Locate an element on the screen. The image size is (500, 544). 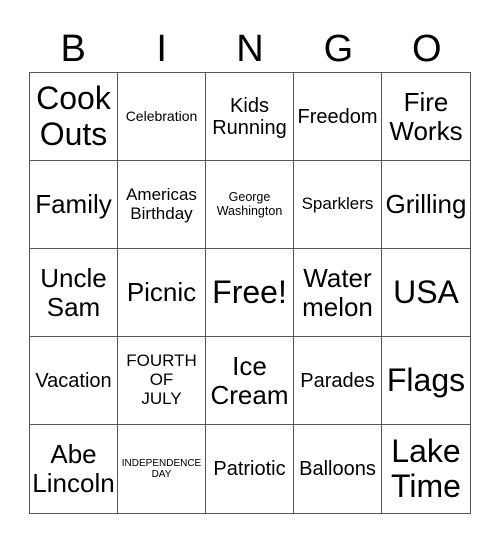
bingo-cell: Cook Outs is located at coordinates (74, 117).